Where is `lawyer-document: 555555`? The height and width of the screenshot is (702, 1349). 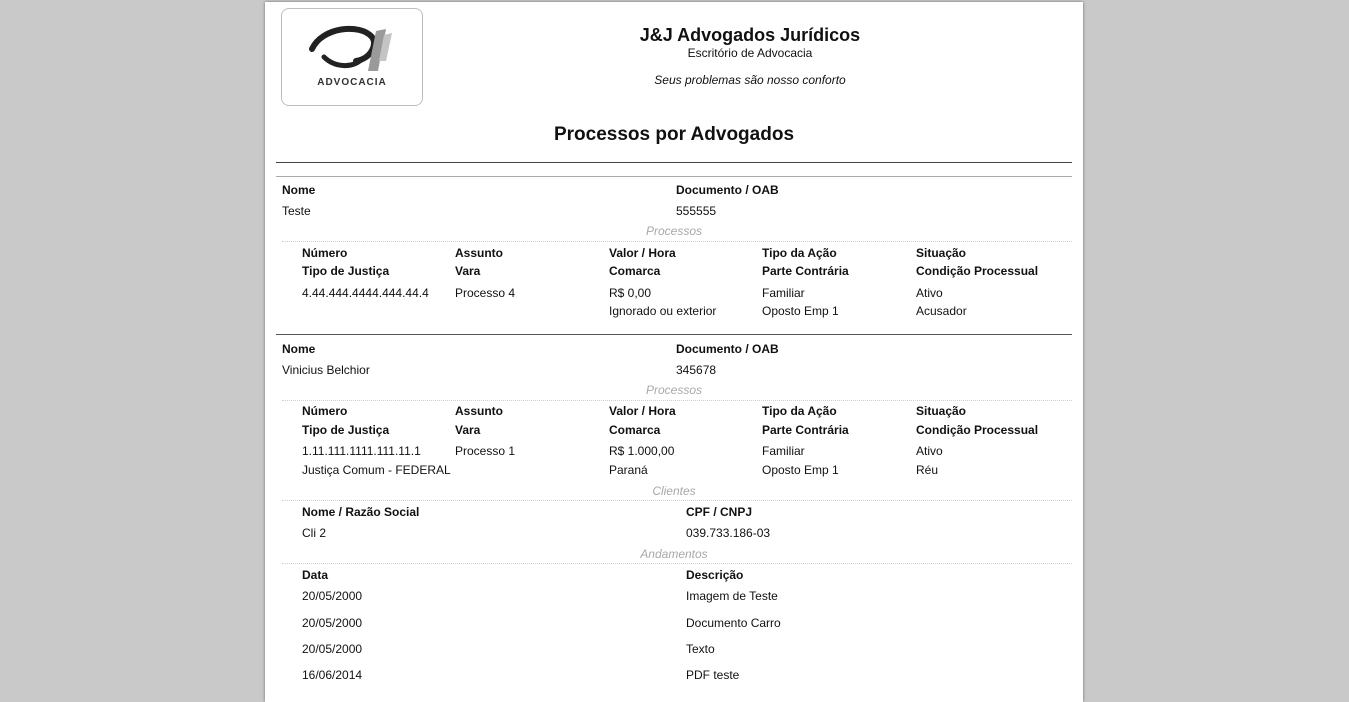
lawyer-document: 555555 is located at coordinates (696, 211).